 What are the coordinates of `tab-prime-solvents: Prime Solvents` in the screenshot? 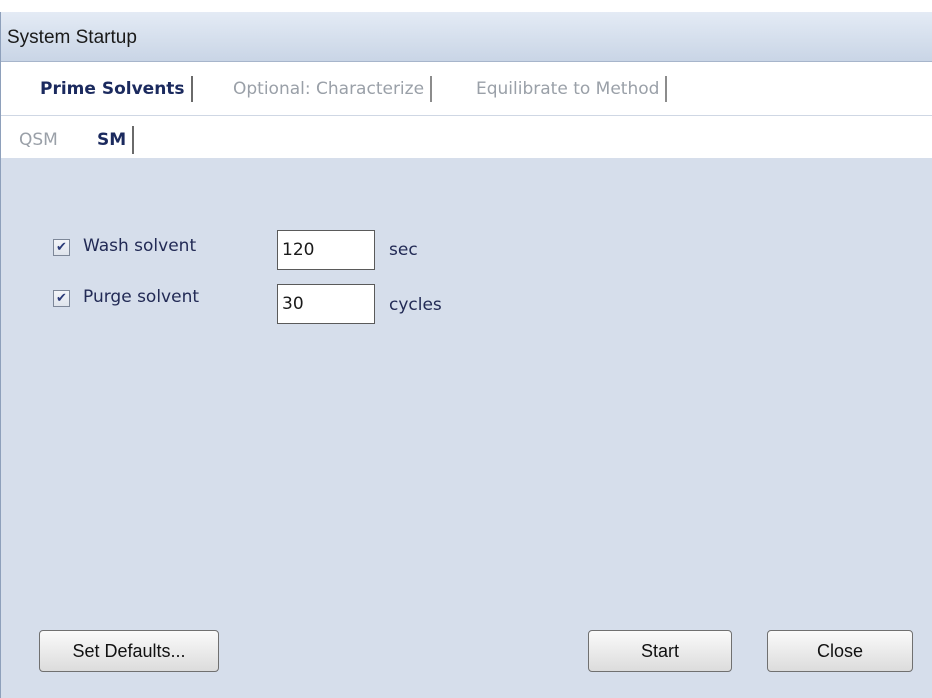 It's located at (116, 89).